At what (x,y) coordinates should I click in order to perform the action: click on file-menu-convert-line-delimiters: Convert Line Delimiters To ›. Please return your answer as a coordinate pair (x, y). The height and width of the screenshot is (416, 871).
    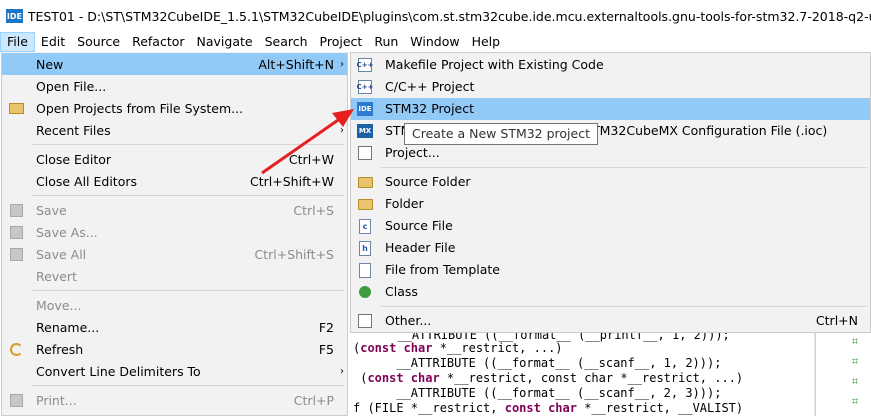
    Looking at the image, I should click on (174, 371).